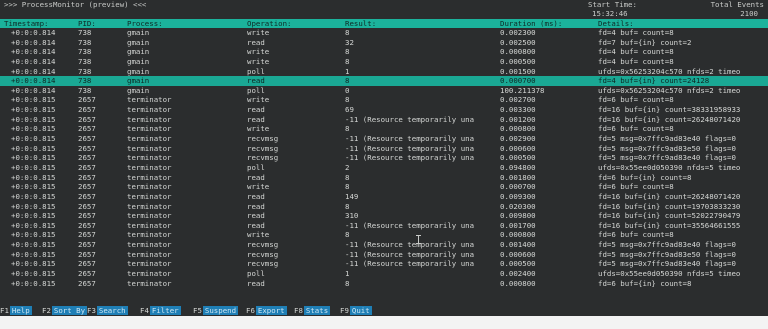 The image size is (768, 329). What do you see at coordinates (669, 71) in the screenshot?
I see `cell-details: ufds=0x56253204c570 nfds=2 timeo` at bounding box center [669, 71].